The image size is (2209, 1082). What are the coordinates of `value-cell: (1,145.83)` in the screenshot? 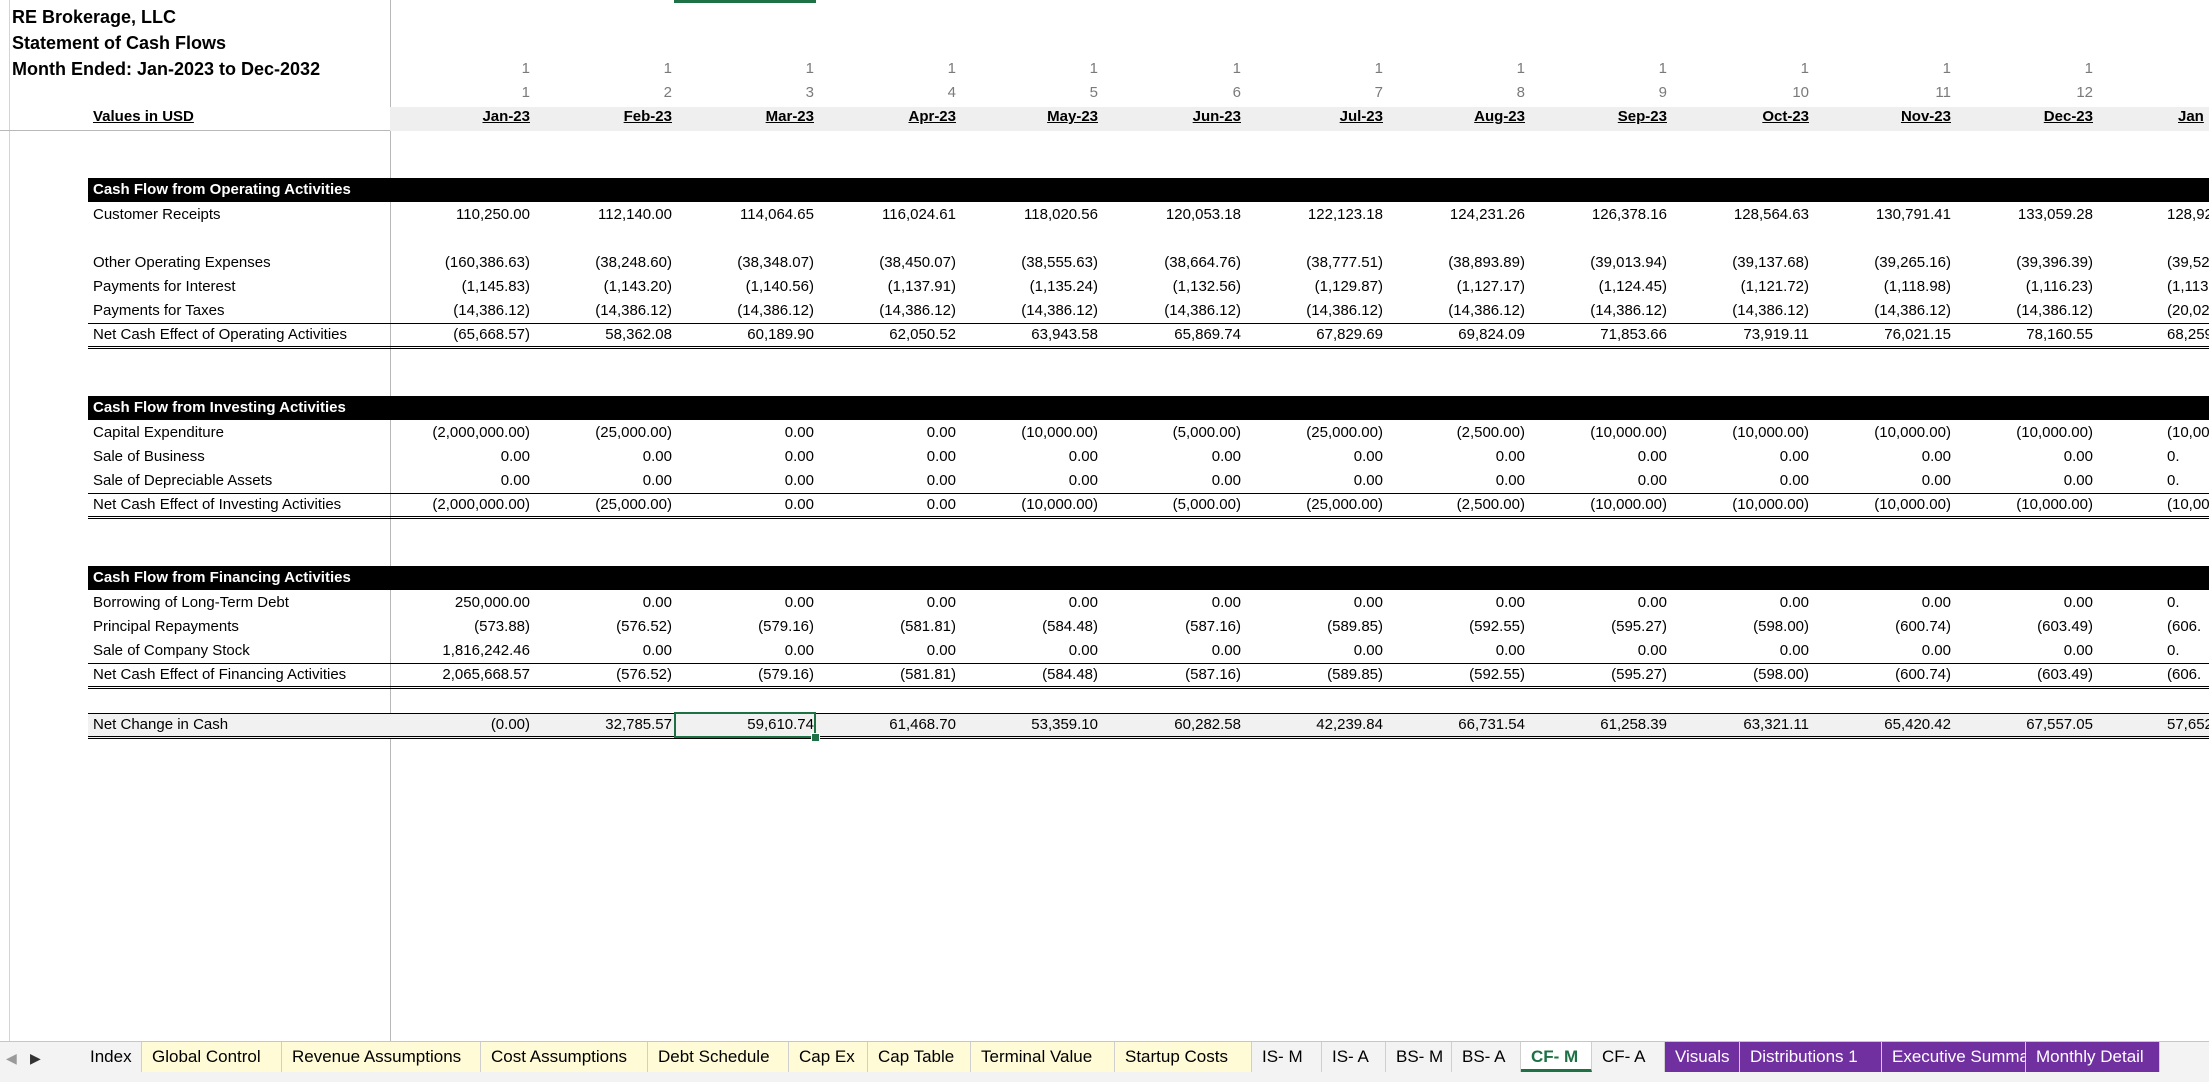 It's located at (462, 287).